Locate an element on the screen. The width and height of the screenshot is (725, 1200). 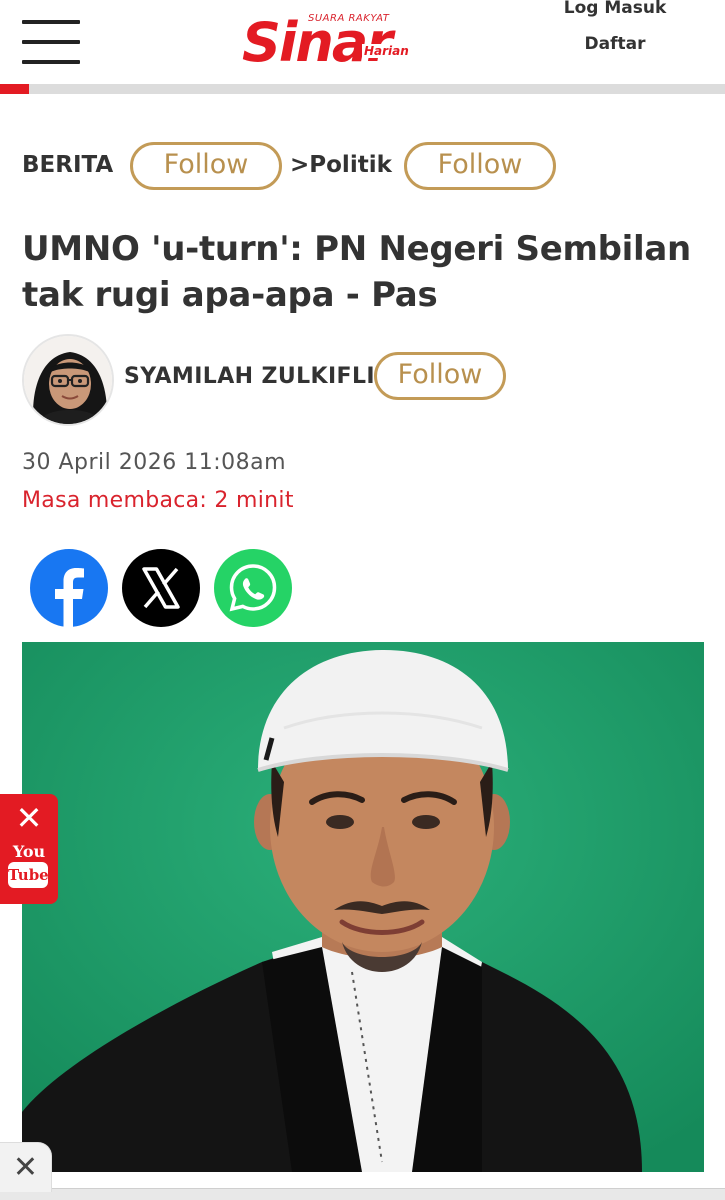
logo-brand: Sinar is located at coordinates (317, 42).